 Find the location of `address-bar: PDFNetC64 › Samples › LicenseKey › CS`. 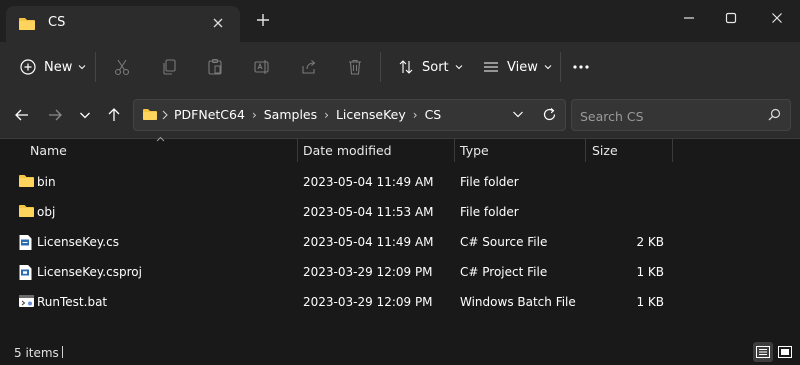

address-bar: PDFNetC64 › Samples › LicenseKey › CS is located at coordinates (349, 115).